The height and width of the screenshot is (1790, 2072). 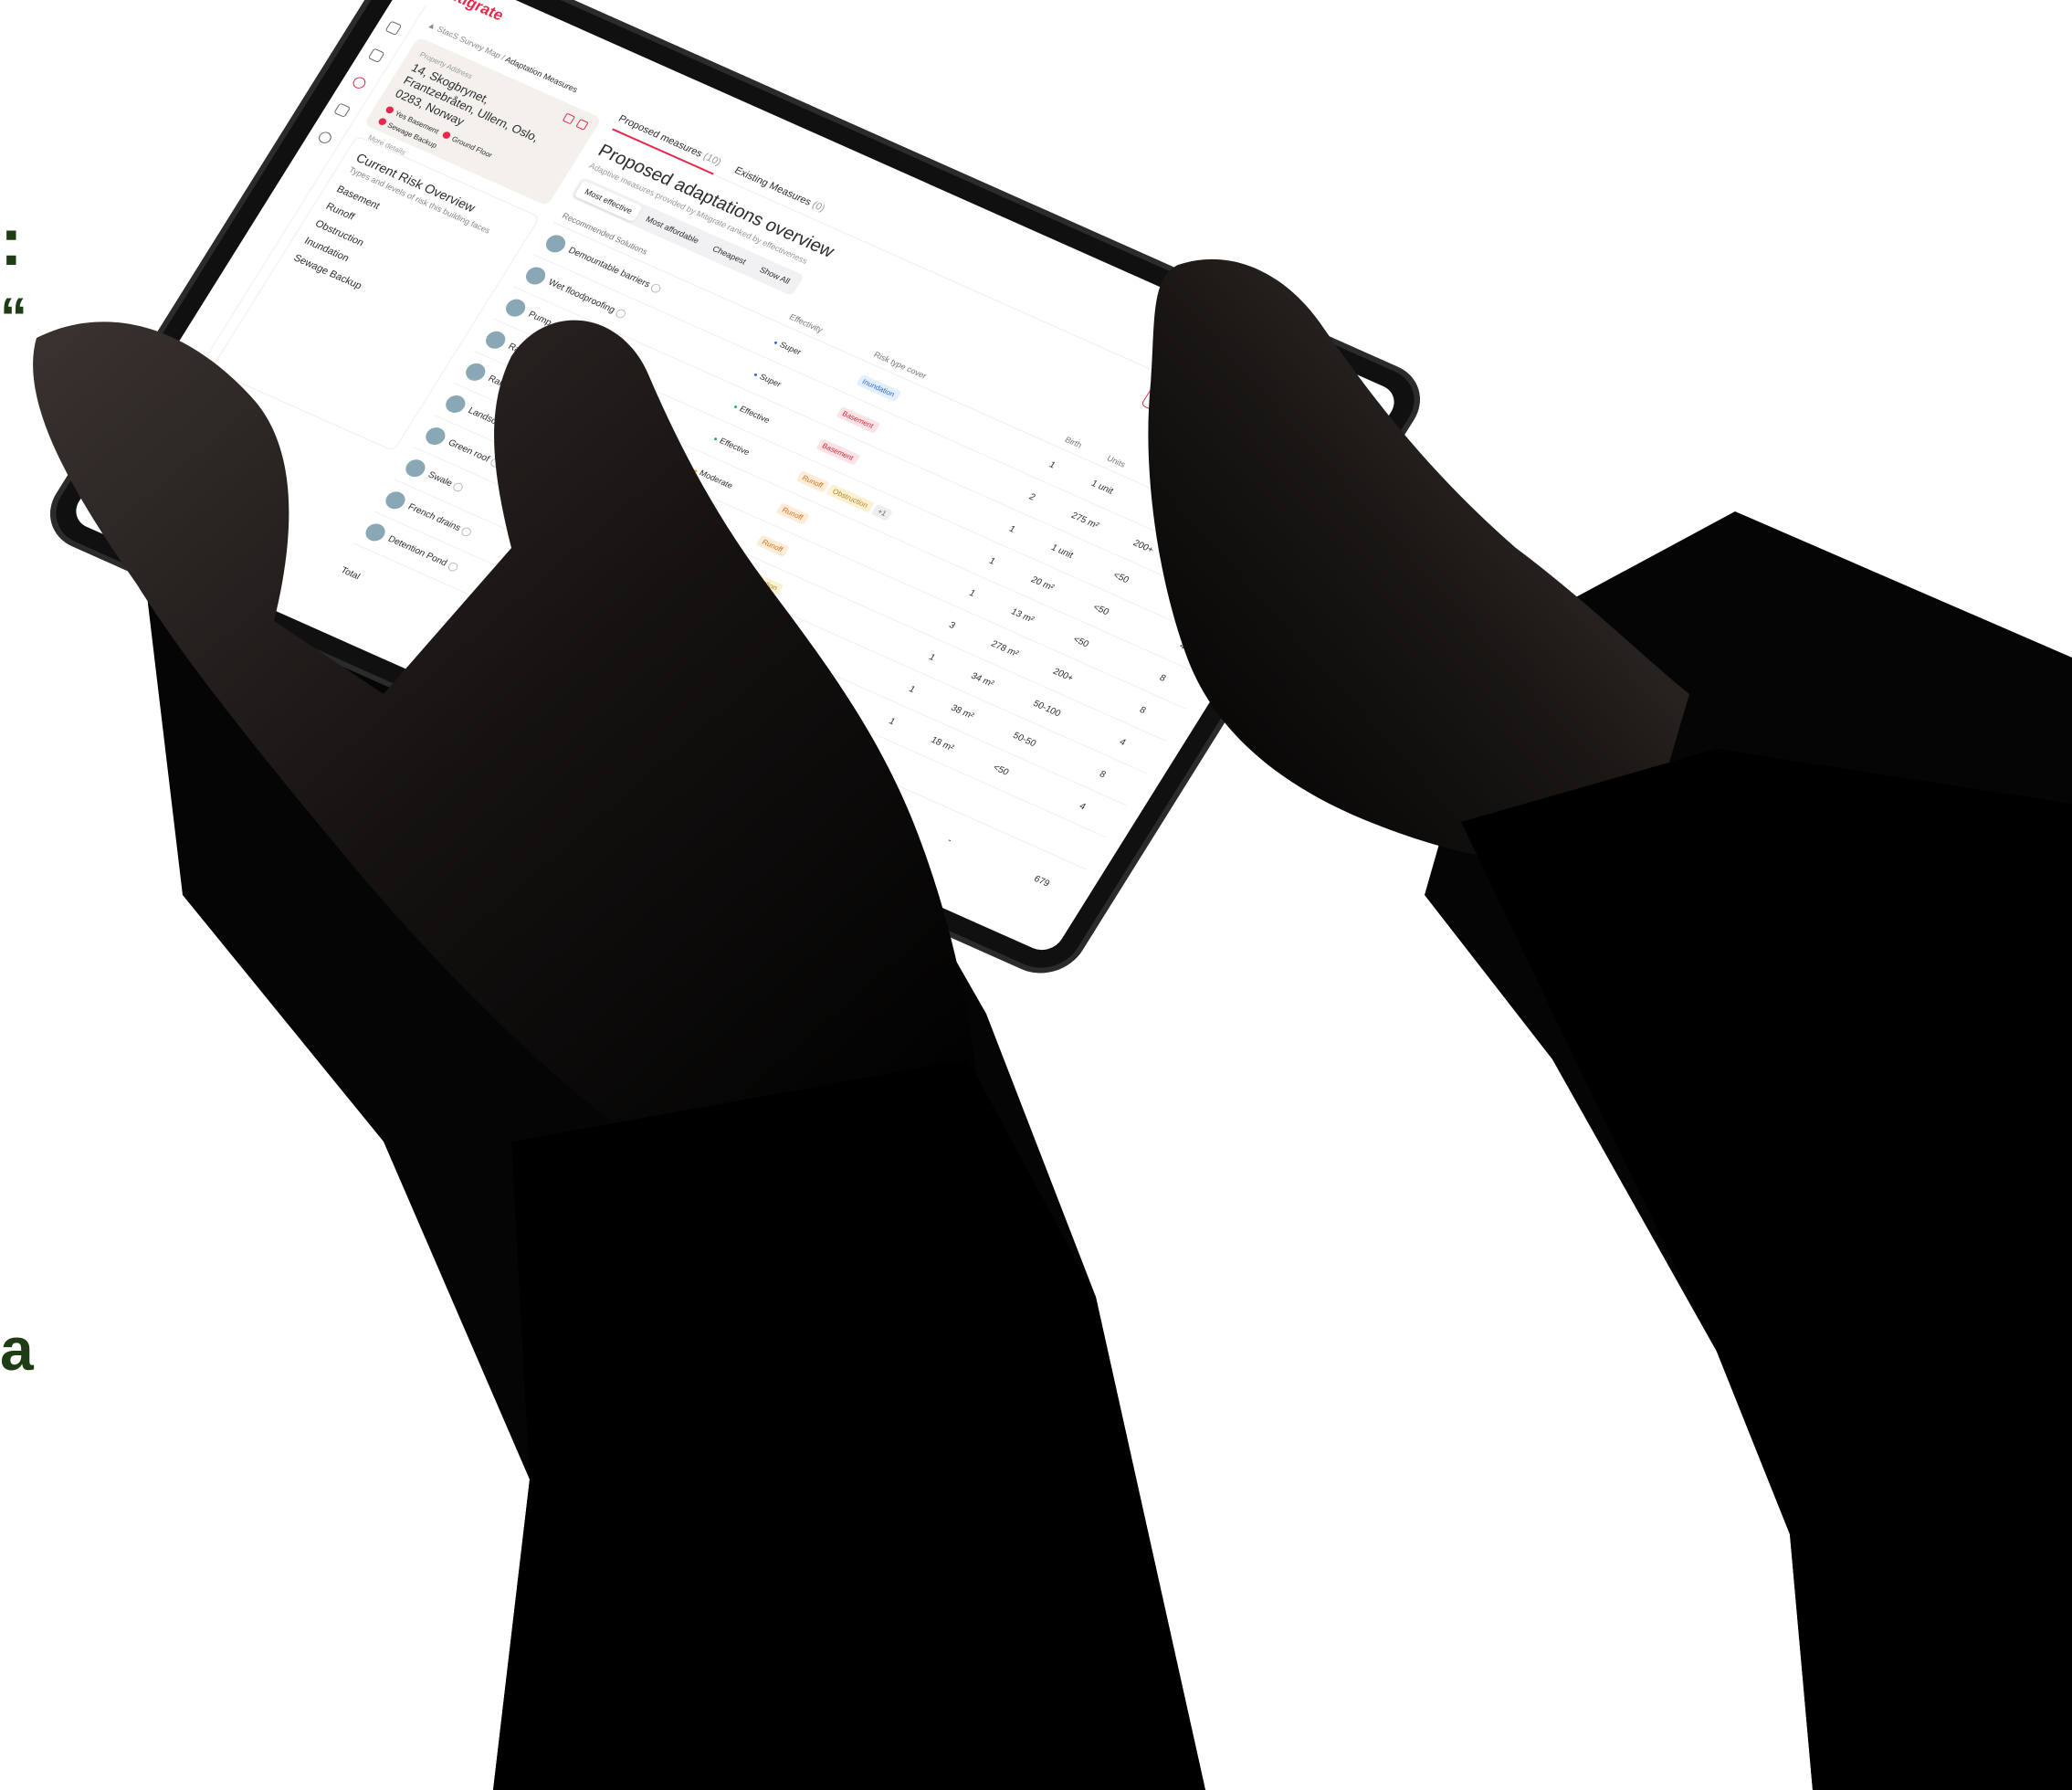 I want to click on measure-name: Green roof, so click(x=469, y=451).